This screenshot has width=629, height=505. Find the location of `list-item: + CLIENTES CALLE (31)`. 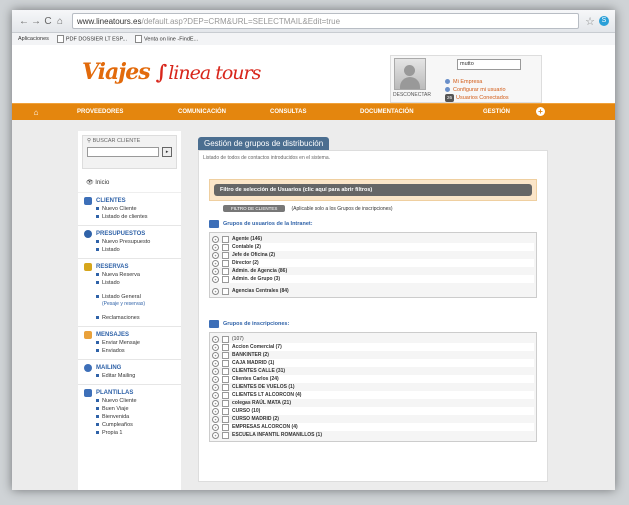

list-item: + CLIENTES CALLE (31) is located at coordinates (373, 371).